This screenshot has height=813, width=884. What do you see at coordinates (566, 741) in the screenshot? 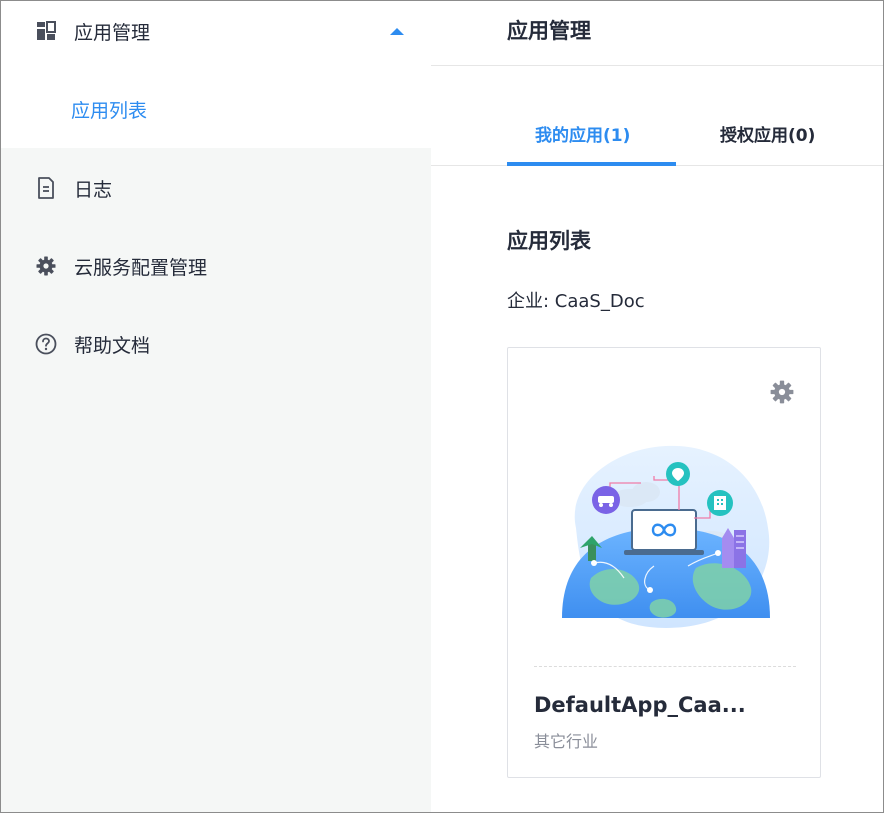
I see `app-industry: 其它行业` at bounding box center [566, 741].